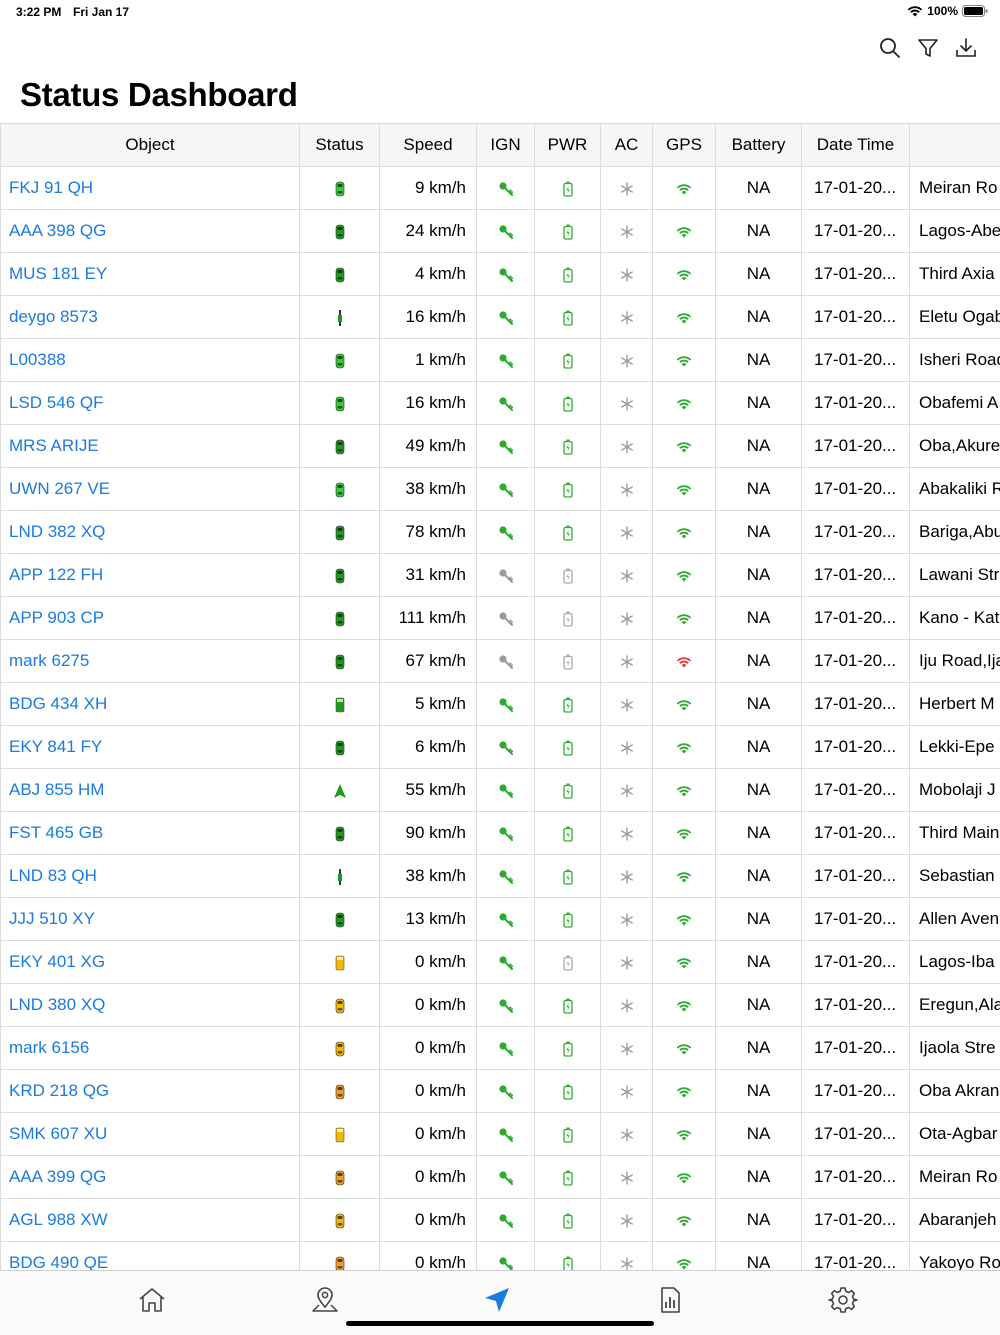 The width and height of the screenshot is (1000, 1335). What do you see at coordinates (506, 145) in the screenshot?
I see `col-header-ign: IGN` at bounding box center [506, 145].